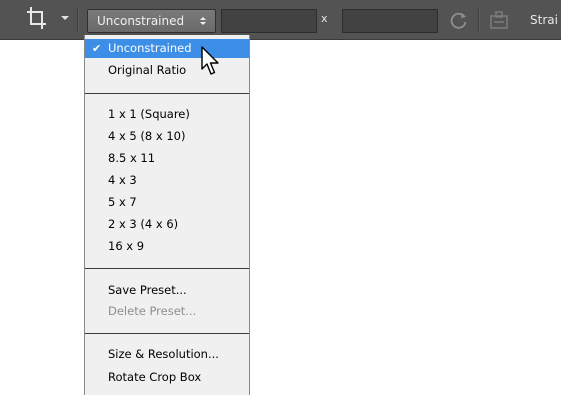 The width and height of the screenshot is (561, 395). I want to click on menu-item-4x5: 4 x 5 (8 x 10), so click(167, 136).